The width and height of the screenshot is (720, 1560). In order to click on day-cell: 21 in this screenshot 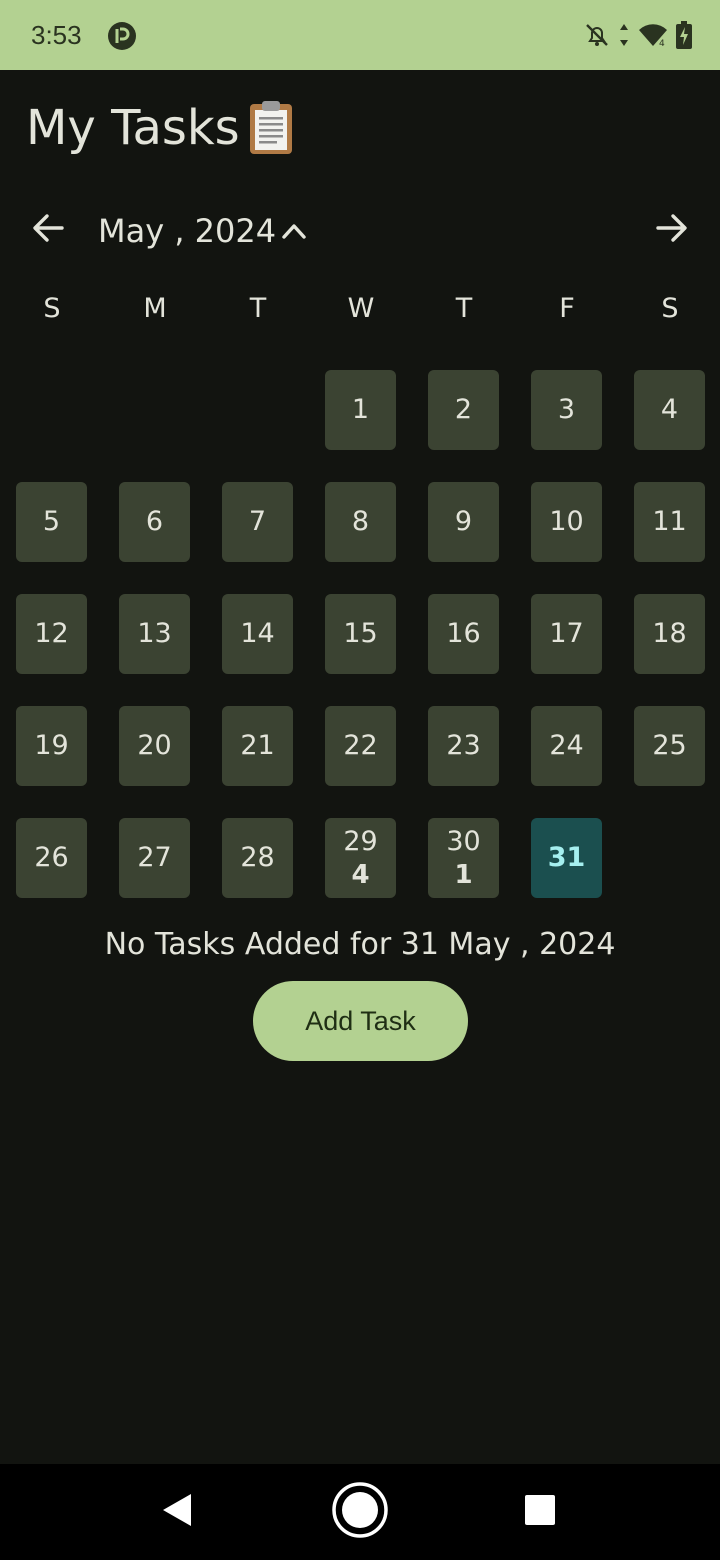, I will do `click(257, 746)`.